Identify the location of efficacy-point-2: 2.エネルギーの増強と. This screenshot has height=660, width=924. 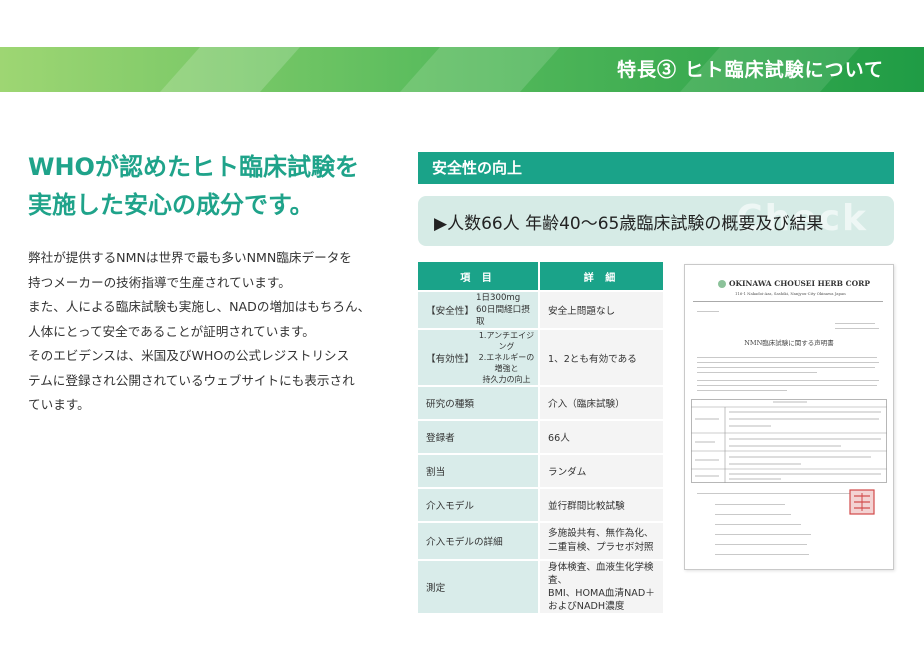
(506, 363).